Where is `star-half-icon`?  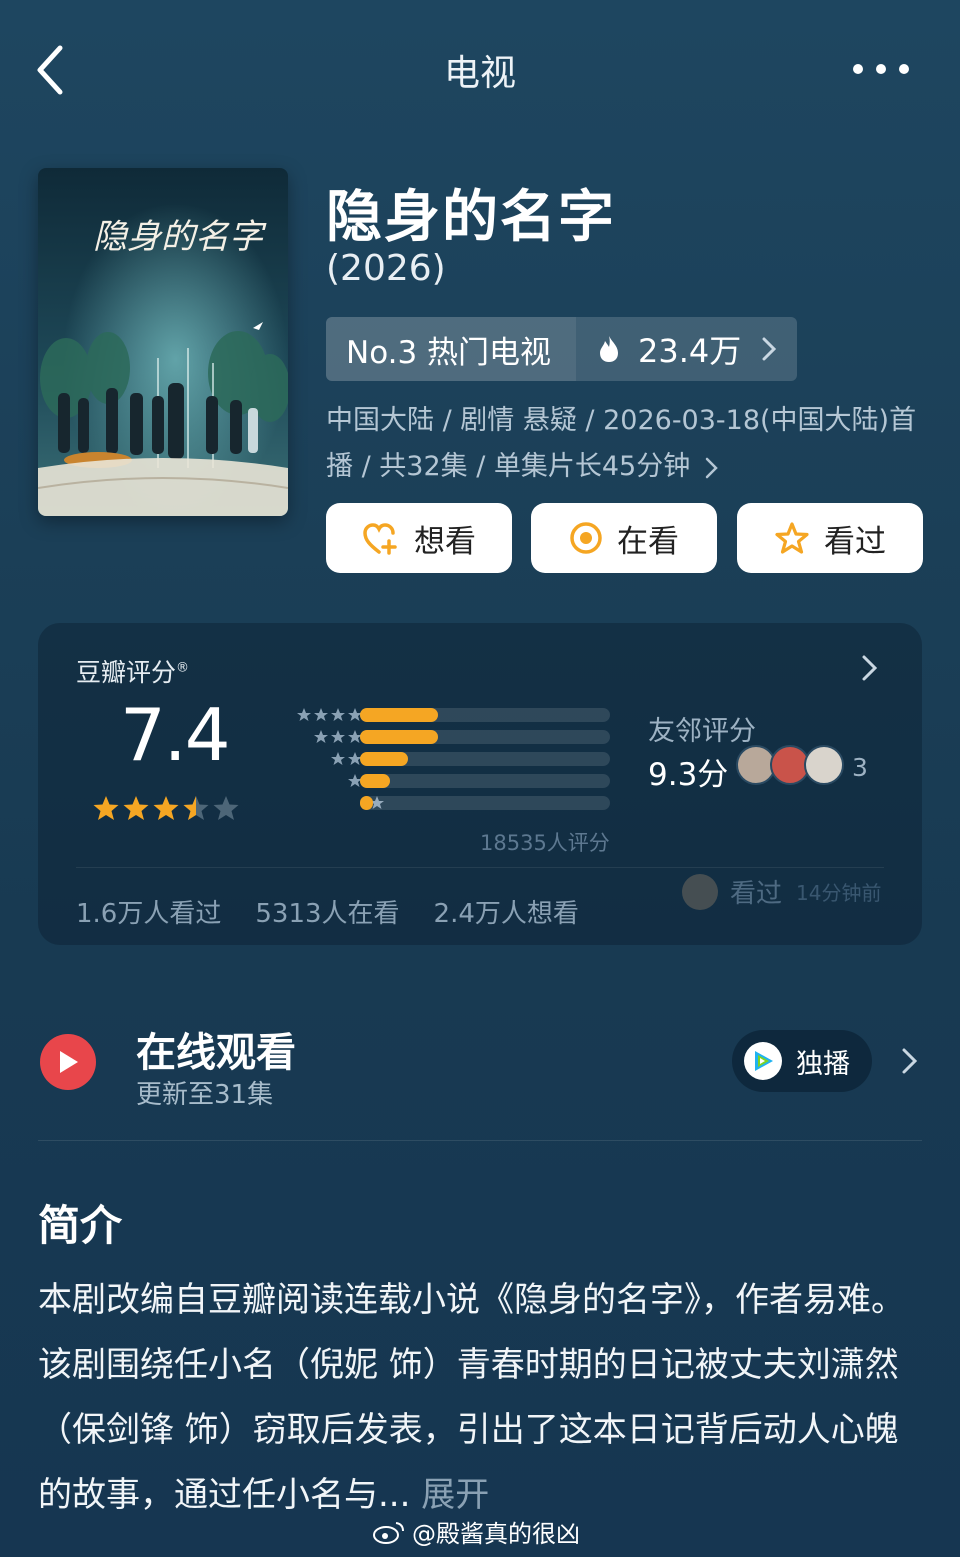
star-half-icon is located at coordinates (196, 808).